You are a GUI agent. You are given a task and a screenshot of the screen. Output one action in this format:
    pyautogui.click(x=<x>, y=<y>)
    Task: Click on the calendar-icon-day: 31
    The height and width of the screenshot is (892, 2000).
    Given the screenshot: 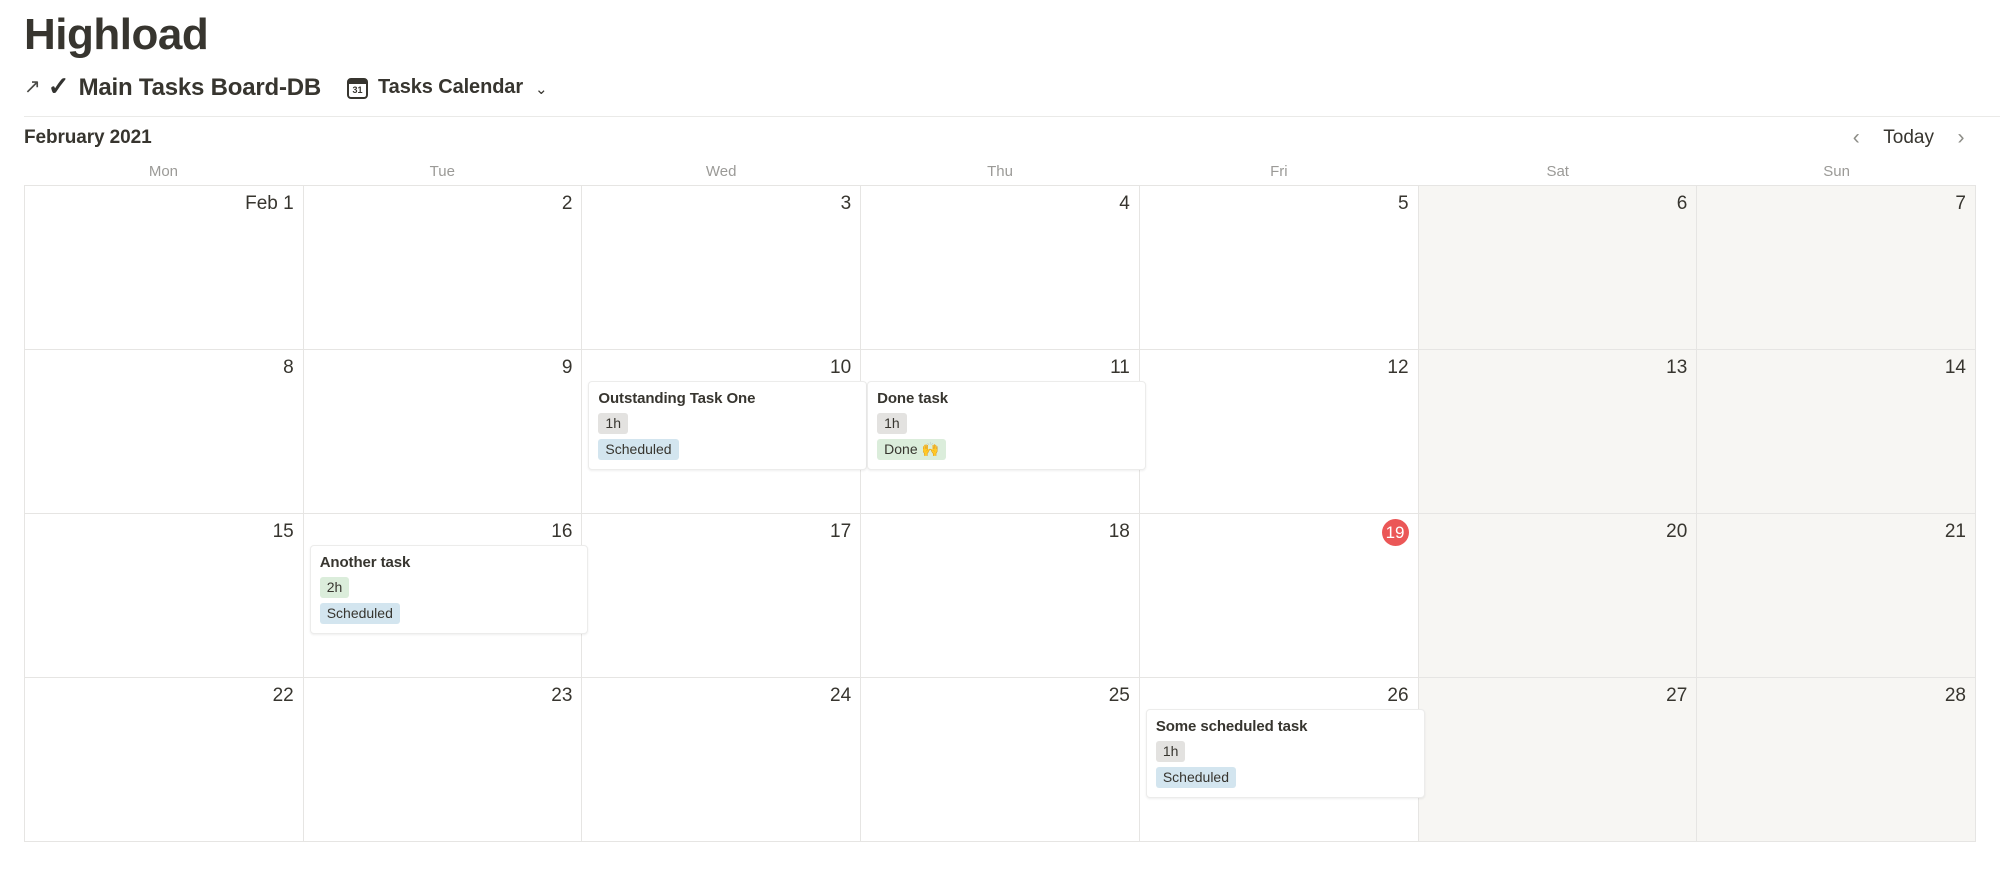 What is the action you would take?
    pyautogui.click(x=357, y=90)
    